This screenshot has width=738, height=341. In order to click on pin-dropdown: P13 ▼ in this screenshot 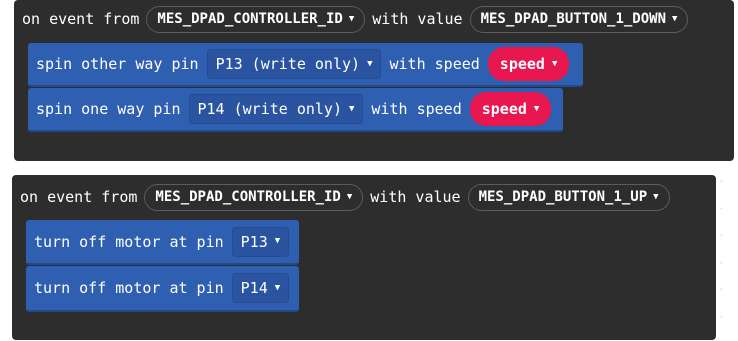, I will do `click(260, 241)`.